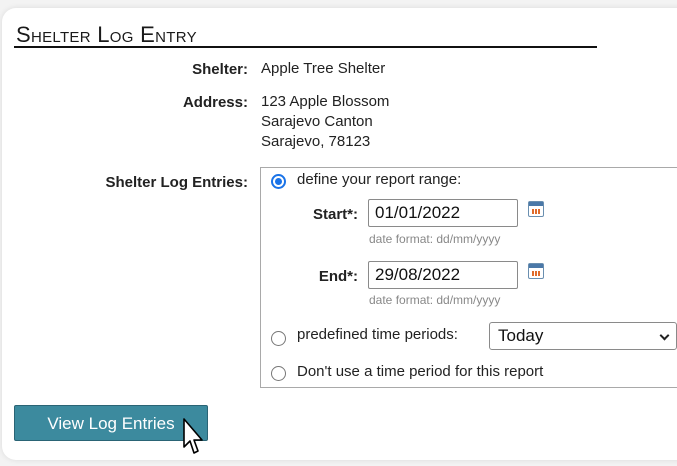  Describe the element at coordinates (443, 213) in the screenshot. I see `start-date-input` at that location.